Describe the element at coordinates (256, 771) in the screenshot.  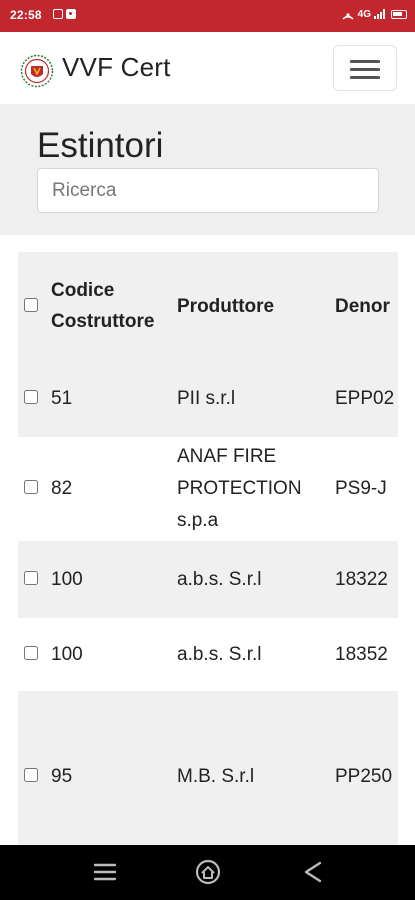
I see `cell-produttore: M.B. S.r.l` at that location.